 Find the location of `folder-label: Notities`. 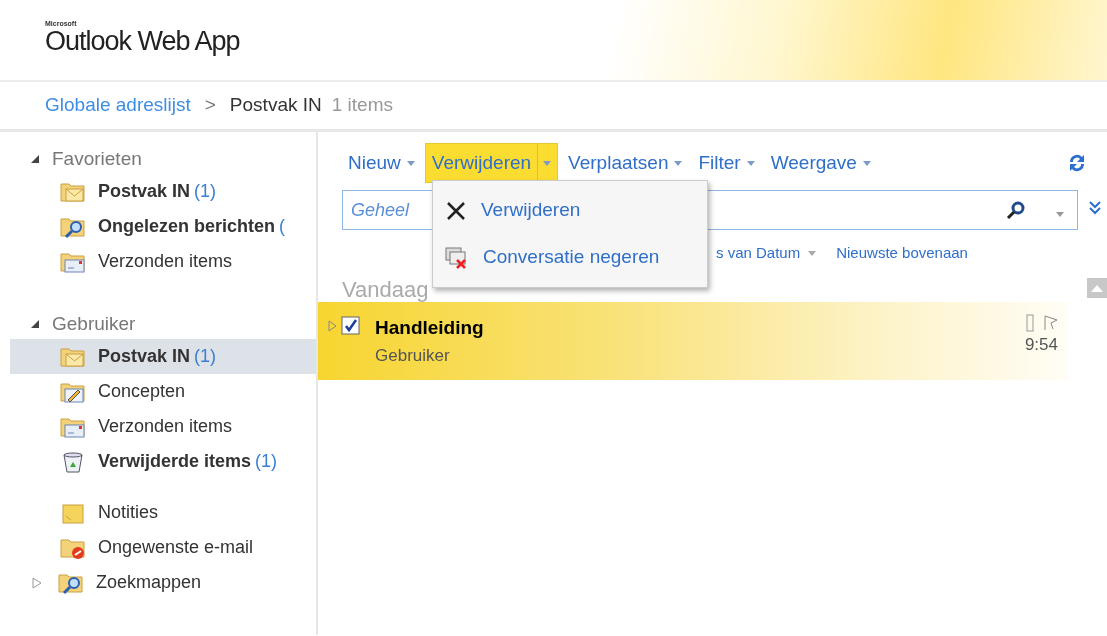

folder-label: Notities is located at coordinates (128, 512).